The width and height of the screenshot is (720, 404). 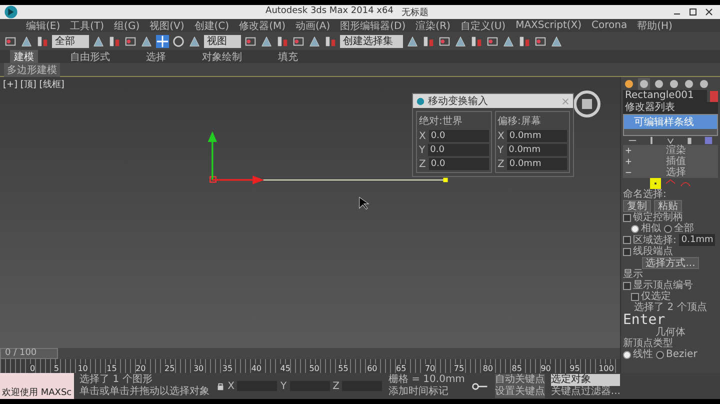 What do you see at coordinates (519, 380) in the screenshot?
I see `auto-key-button: 自动关键点` at bounding box center [519, 380].